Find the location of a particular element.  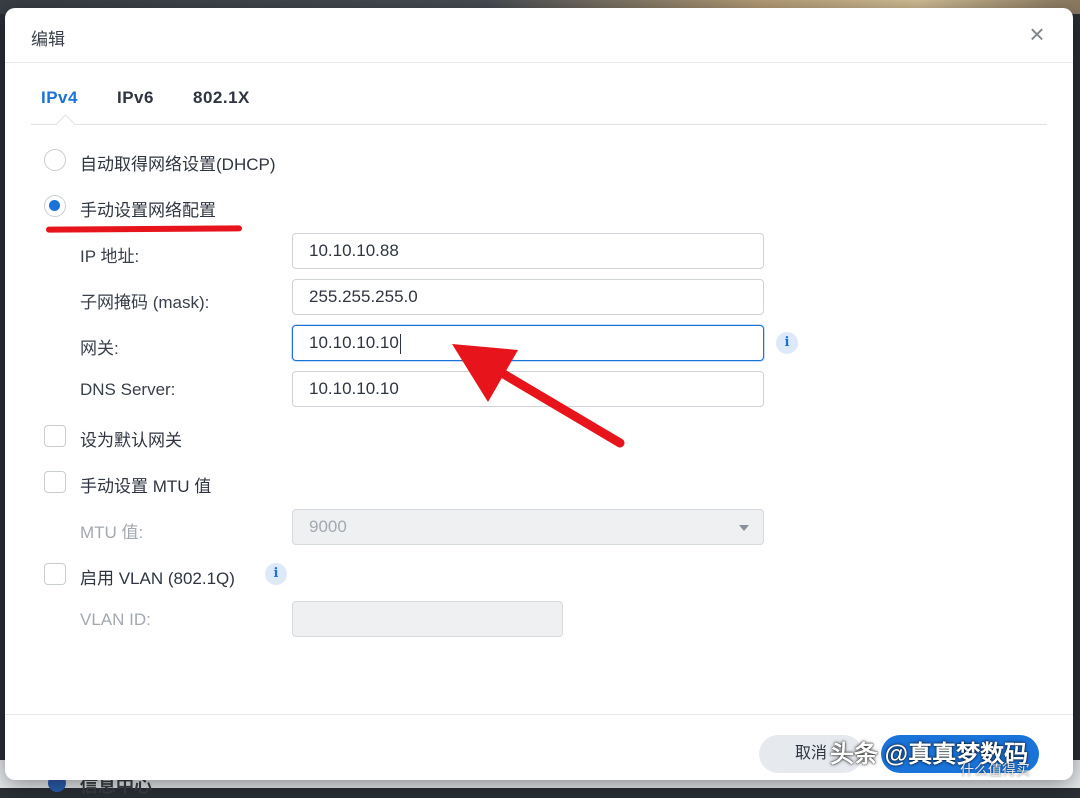

gateway-info-icon: i is located at coordinates (787, 343).